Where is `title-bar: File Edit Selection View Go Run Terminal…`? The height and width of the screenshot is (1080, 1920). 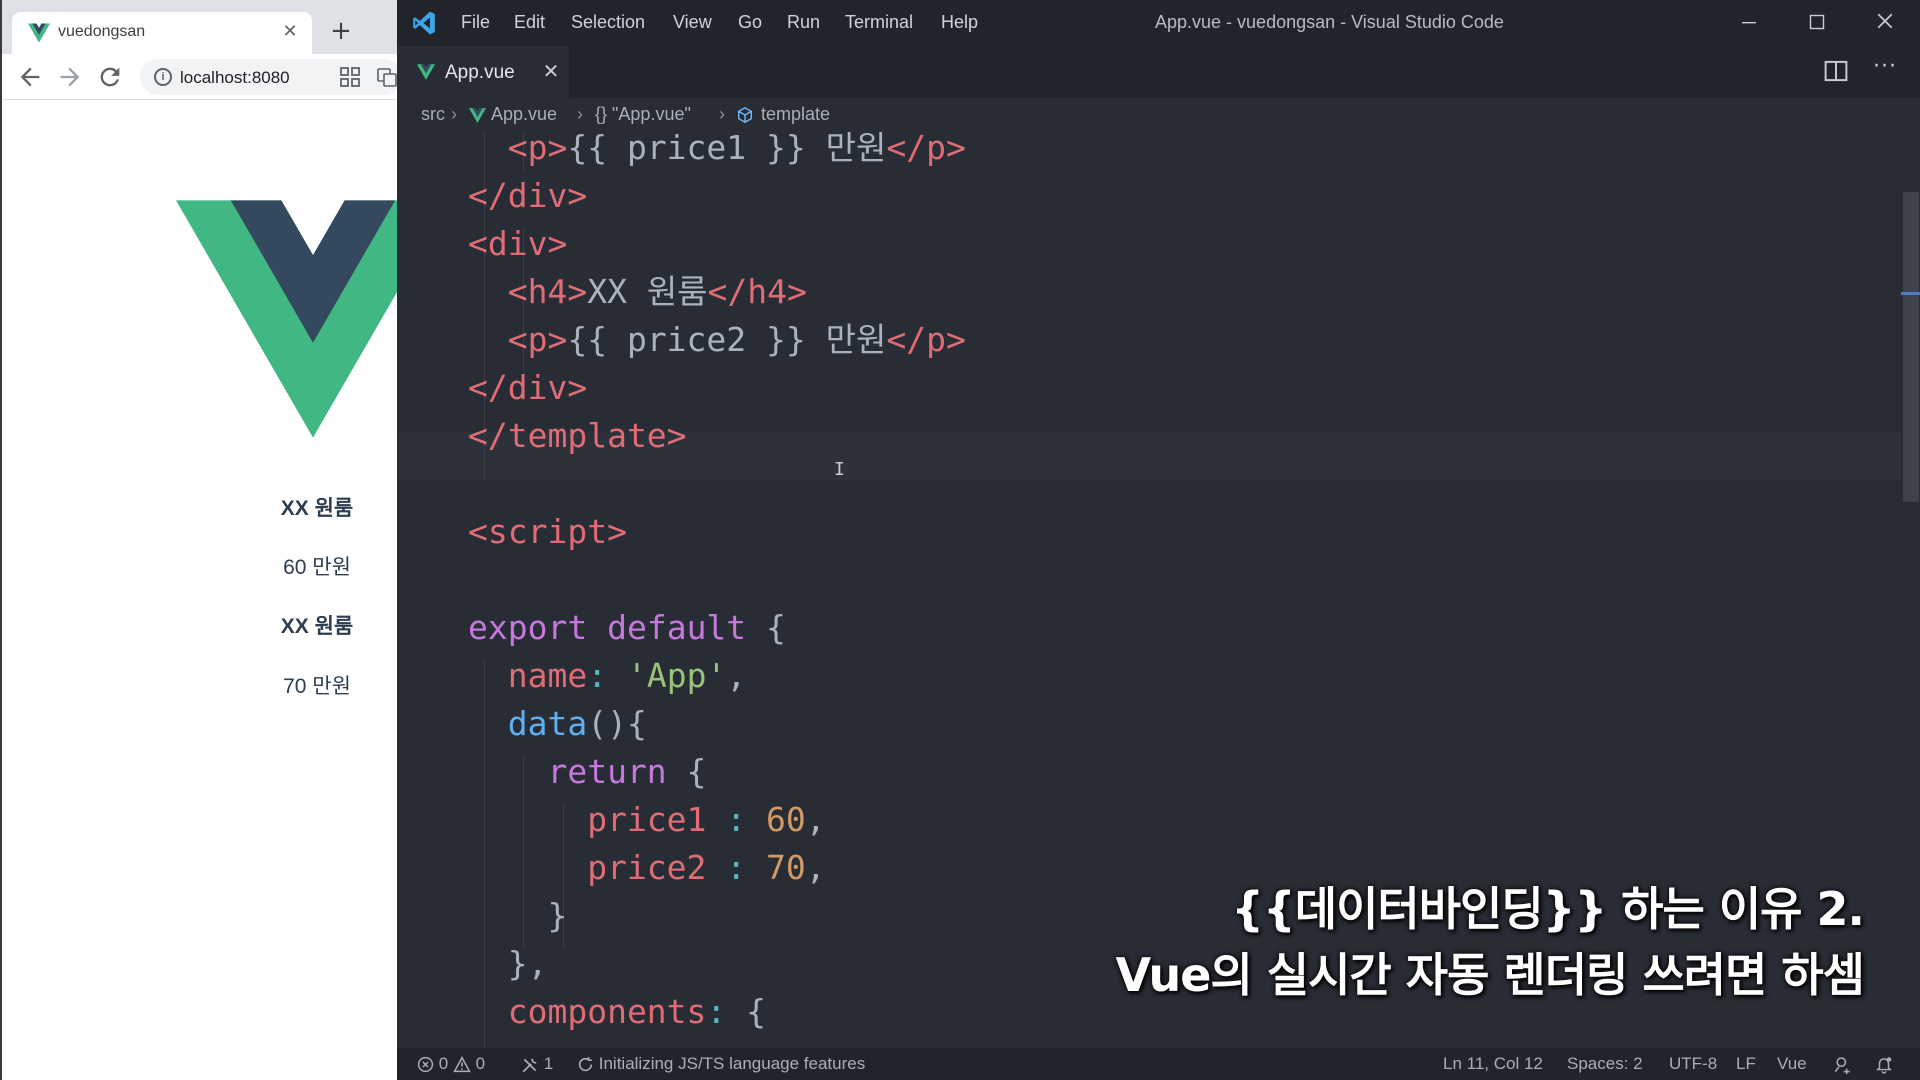 title-bar: File Edit Selection View Go Run Terminal… is located at coordinates (1158, 23).